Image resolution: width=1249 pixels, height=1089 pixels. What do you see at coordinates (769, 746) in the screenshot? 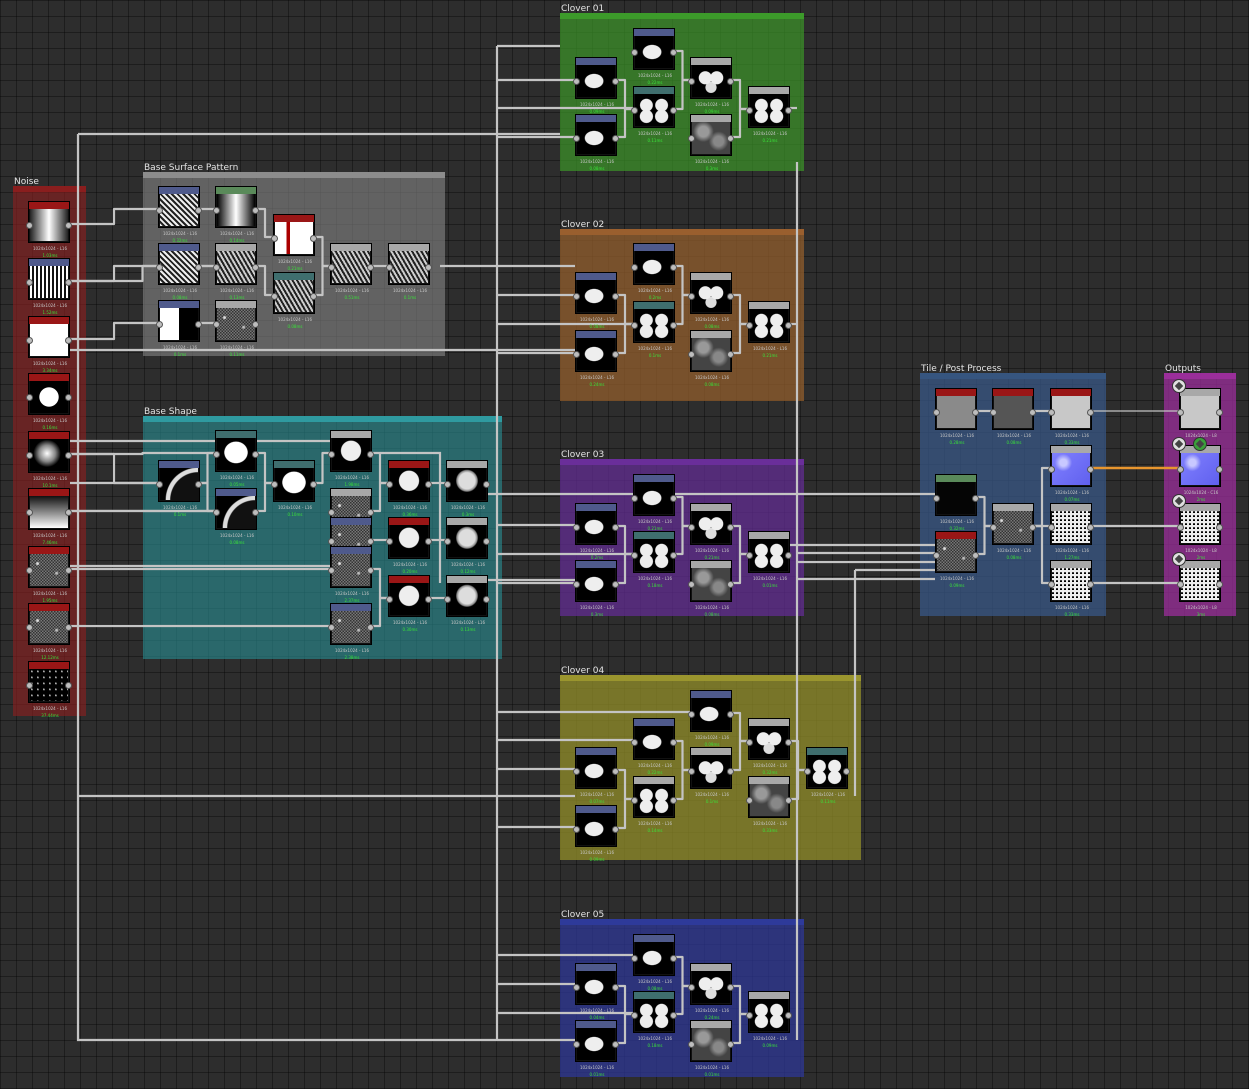
I see `graph-node: 1024x1024 - L16 0.32ms` at bounding box center [769, 746].